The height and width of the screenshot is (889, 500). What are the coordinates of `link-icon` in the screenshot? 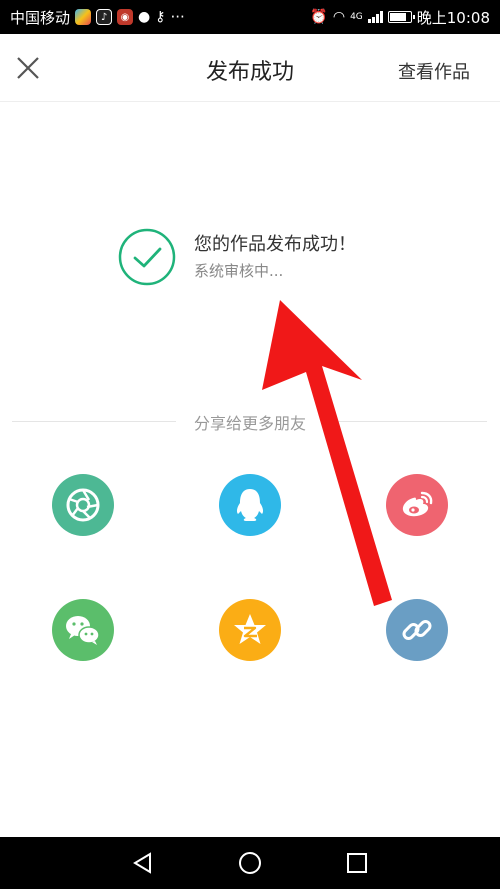 It's located at (417, 630).